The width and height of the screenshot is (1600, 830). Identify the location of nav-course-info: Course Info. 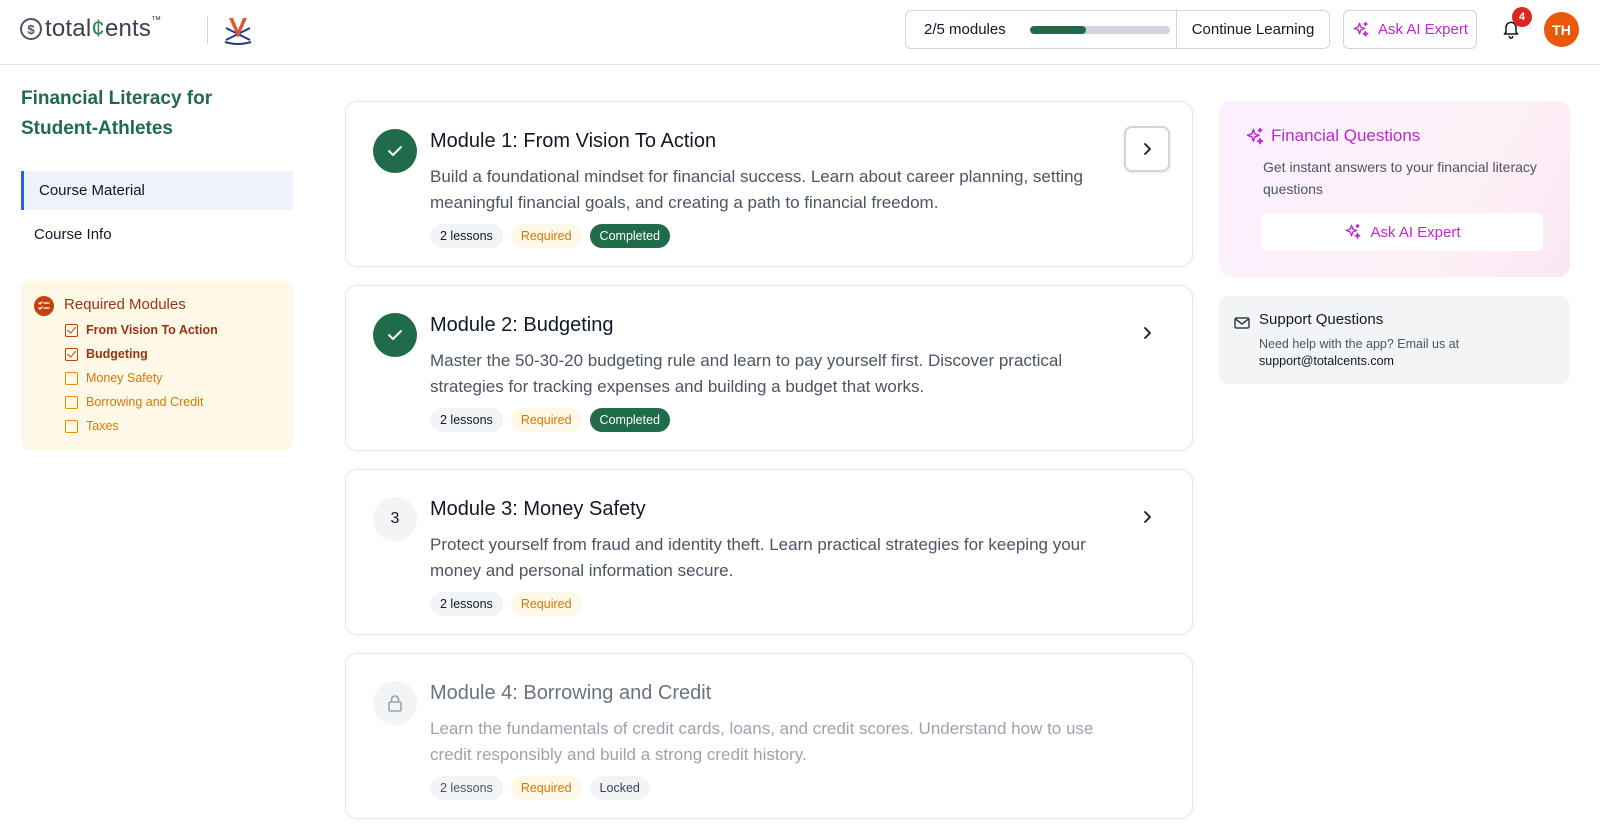
(157, 234).